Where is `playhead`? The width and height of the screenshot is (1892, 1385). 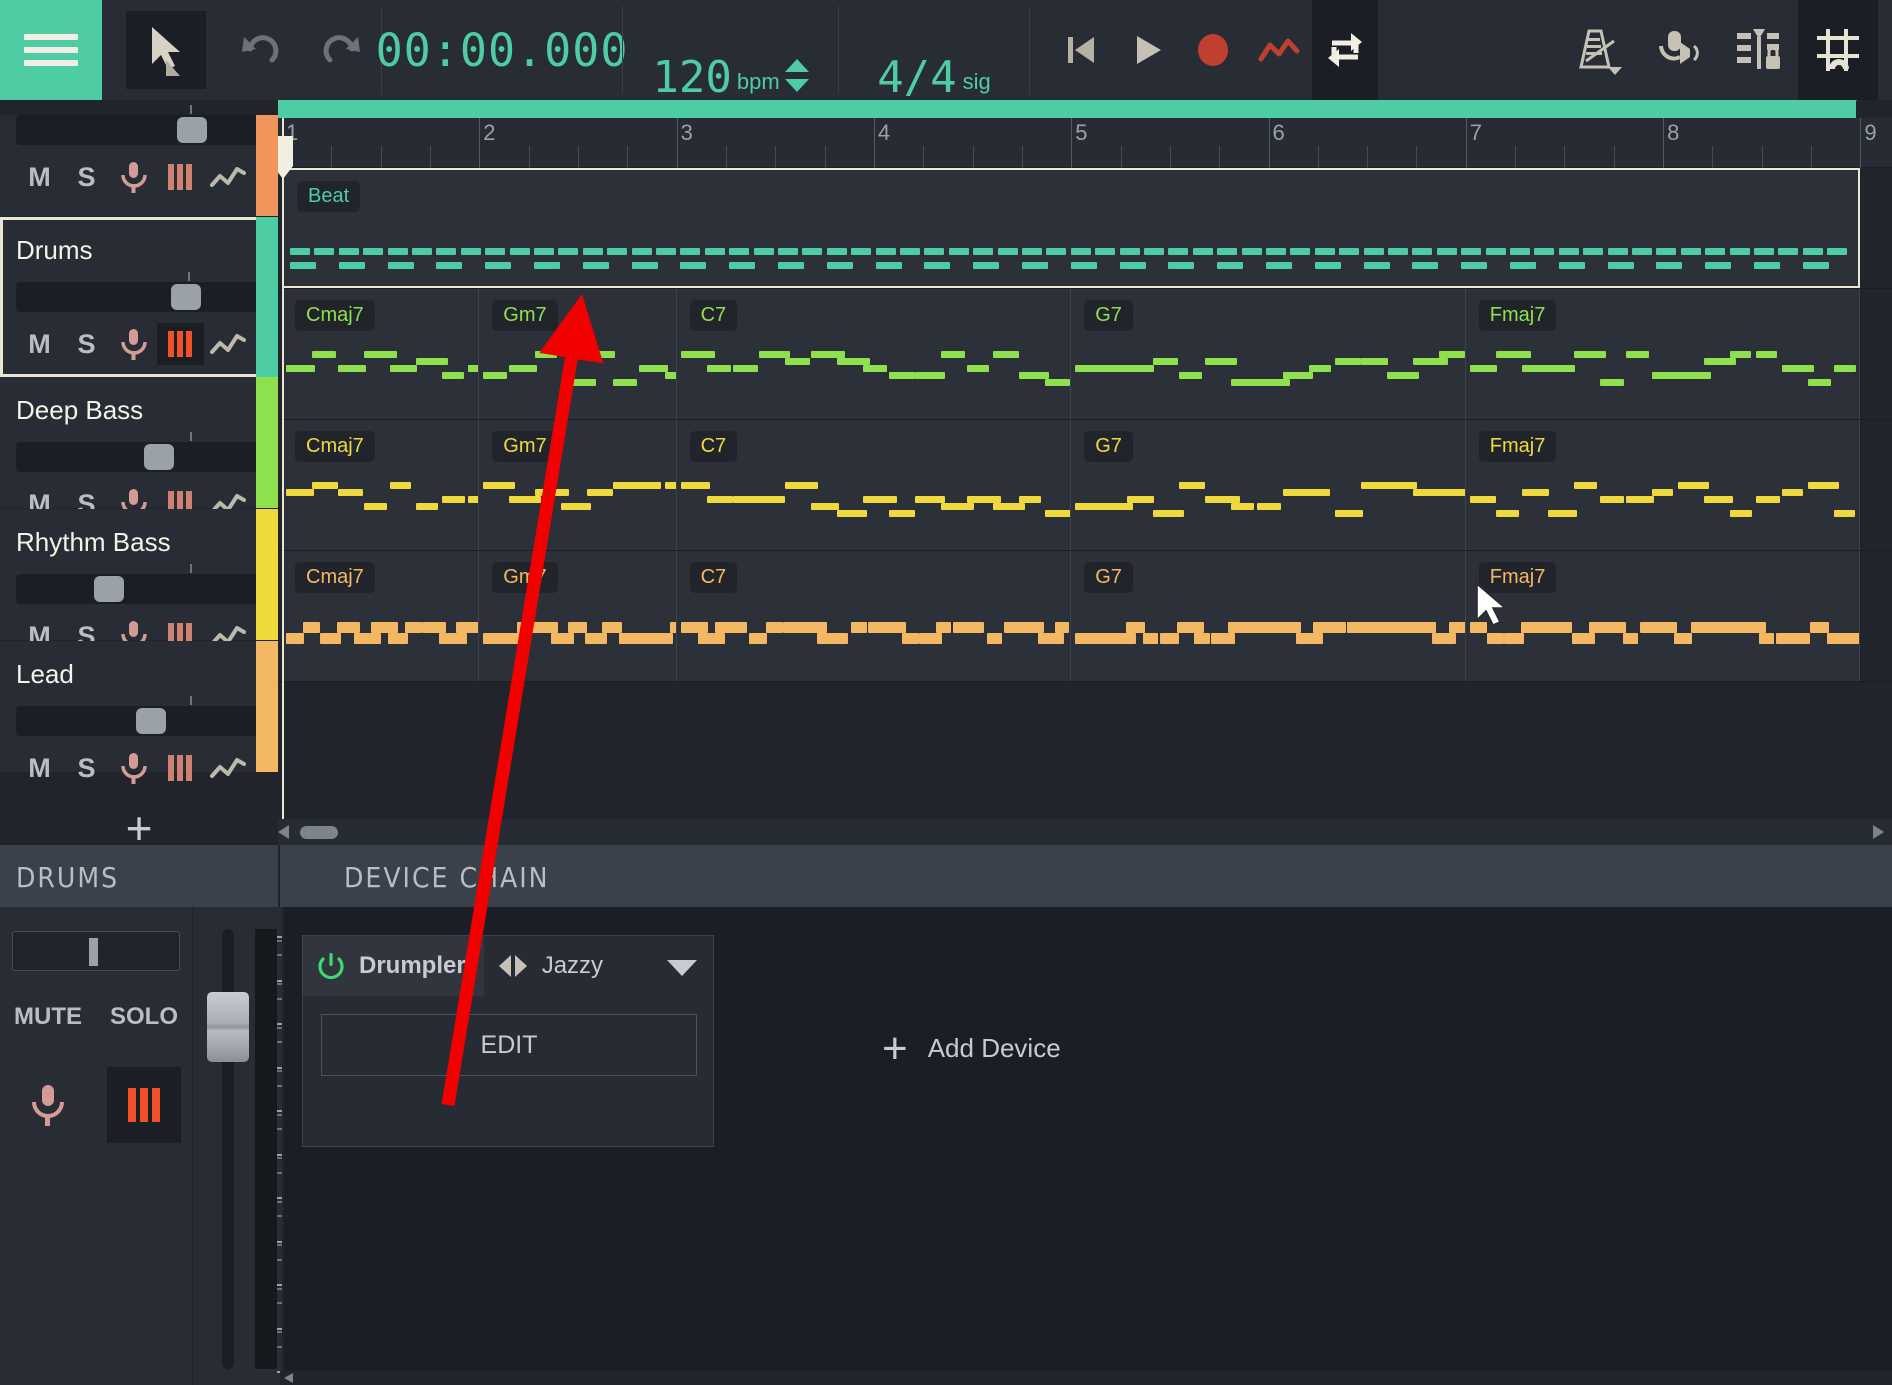 playhead is located at coordinates (285, 481).